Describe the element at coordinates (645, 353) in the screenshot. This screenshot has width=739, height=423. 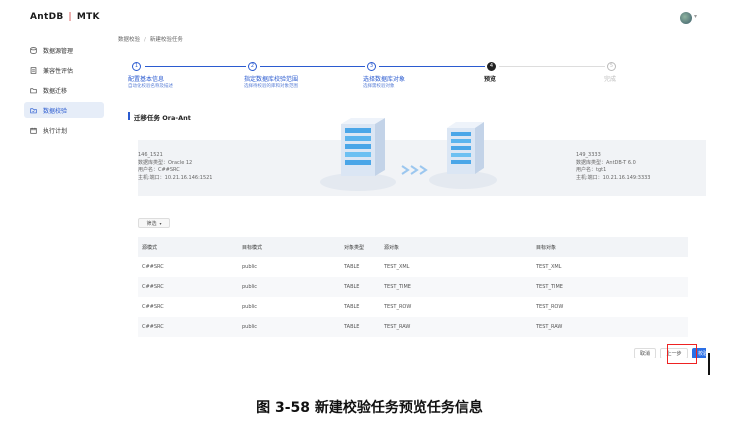
I see `cancel-button: 取消` at that location.